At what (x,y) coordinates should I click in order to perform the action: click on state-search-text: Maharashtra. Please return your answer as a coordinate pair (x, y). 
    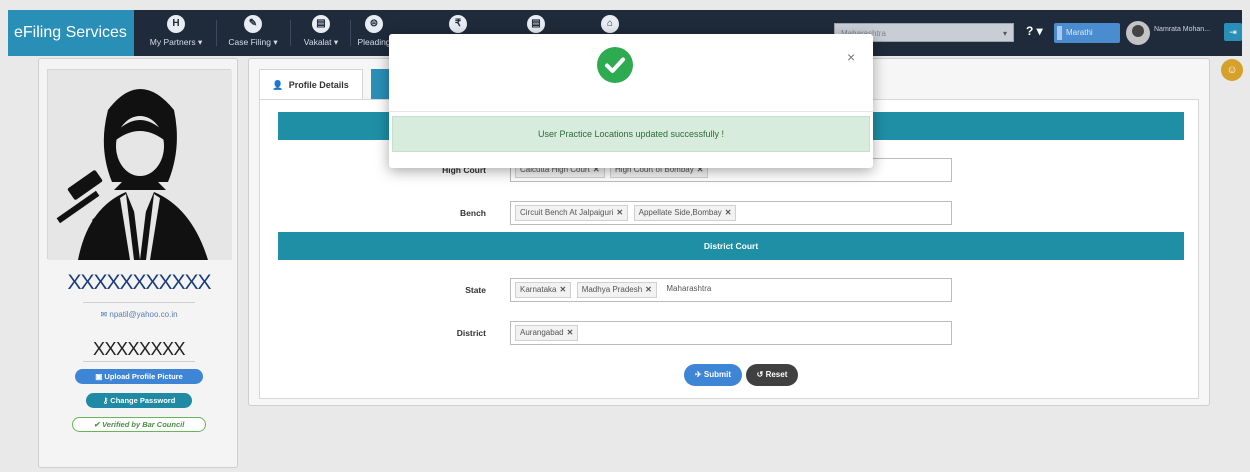
    Looking at the image, I should click on (688, 290).